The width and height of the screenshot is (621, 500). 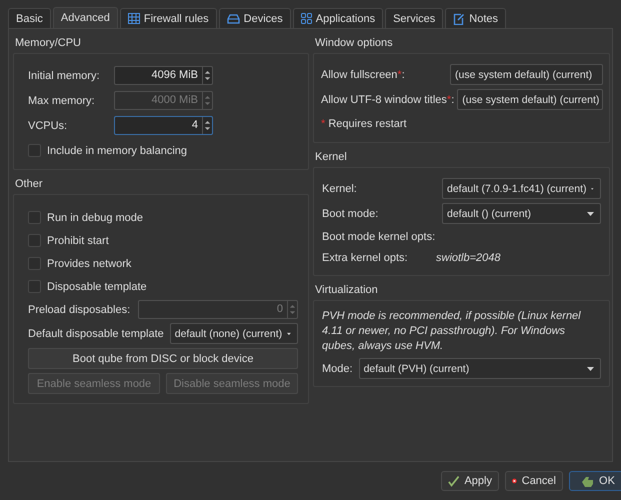 What do you see at coordinates (414, 18) in the screenshot?
I see `tab: Services` at bounding box center [414, 18].